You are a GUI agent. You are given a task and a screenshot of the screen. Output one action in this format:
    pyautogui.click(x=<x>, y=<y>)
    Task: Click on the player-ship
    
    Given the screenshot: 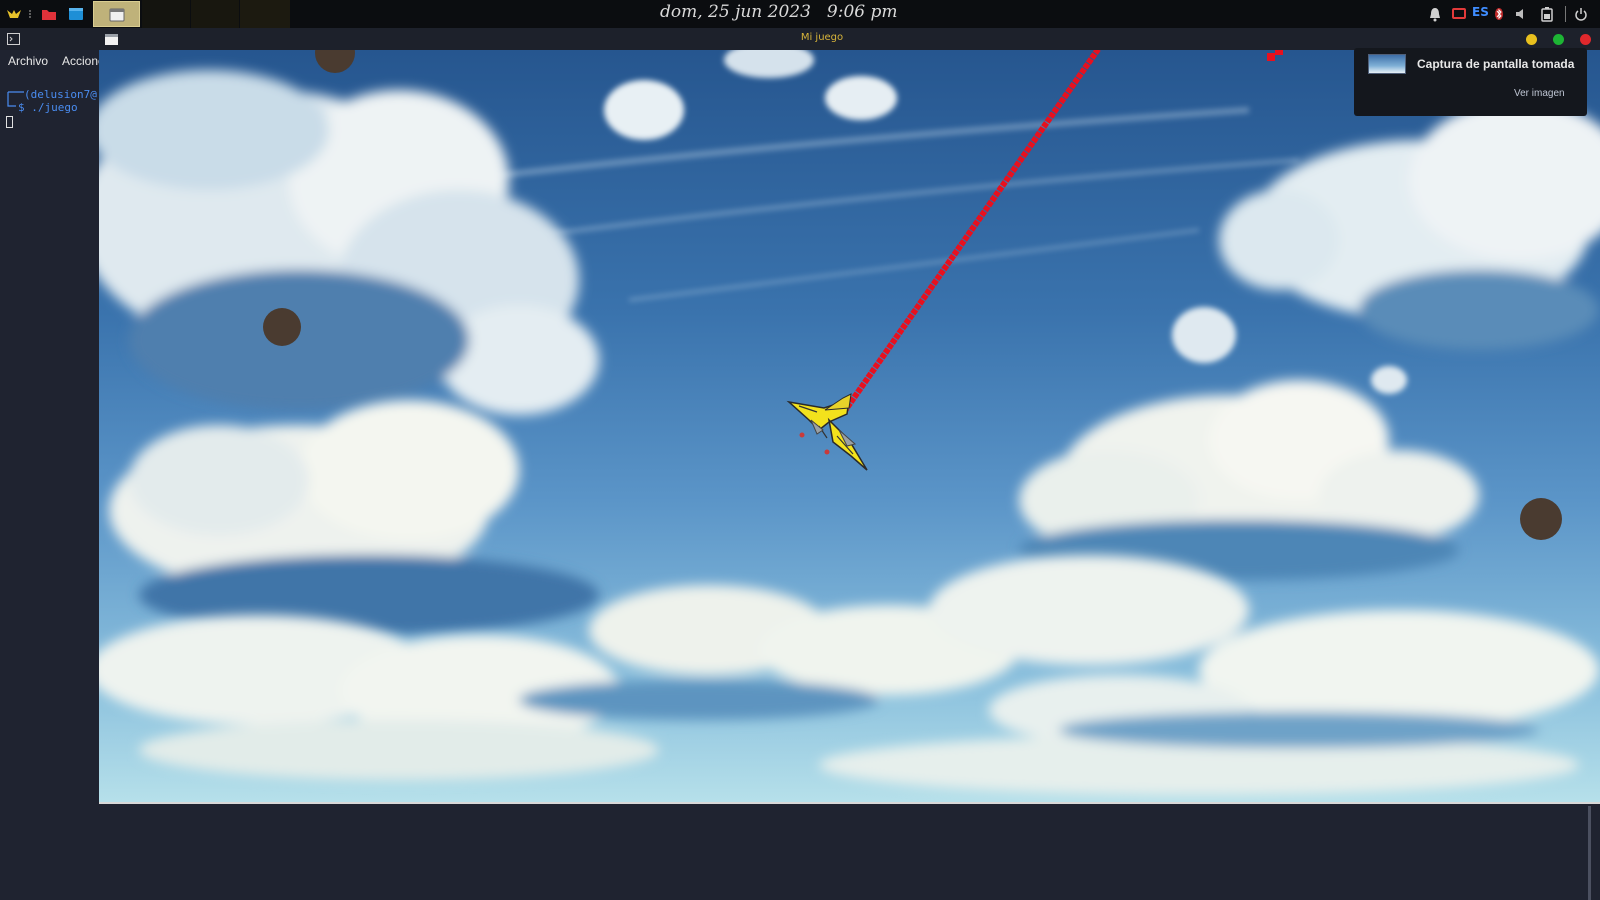 What is the action you would take?
    pyautogui.click(x=827, y=432)
    